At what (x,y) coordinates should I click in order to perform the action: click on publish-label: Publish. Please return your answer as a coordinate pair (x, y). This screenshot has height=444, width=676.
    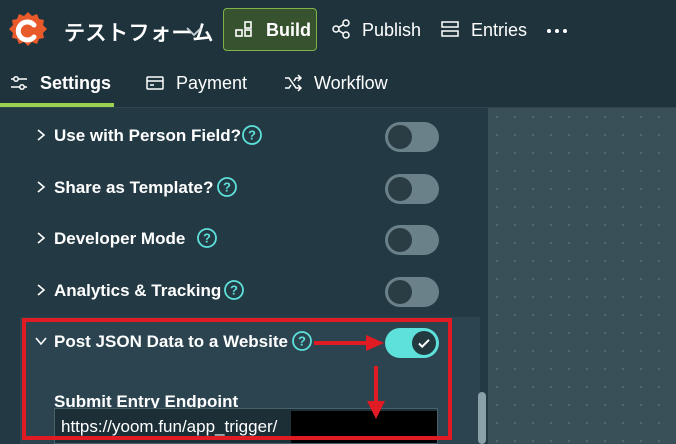
    Looking at the image, I should click on (392, 30).